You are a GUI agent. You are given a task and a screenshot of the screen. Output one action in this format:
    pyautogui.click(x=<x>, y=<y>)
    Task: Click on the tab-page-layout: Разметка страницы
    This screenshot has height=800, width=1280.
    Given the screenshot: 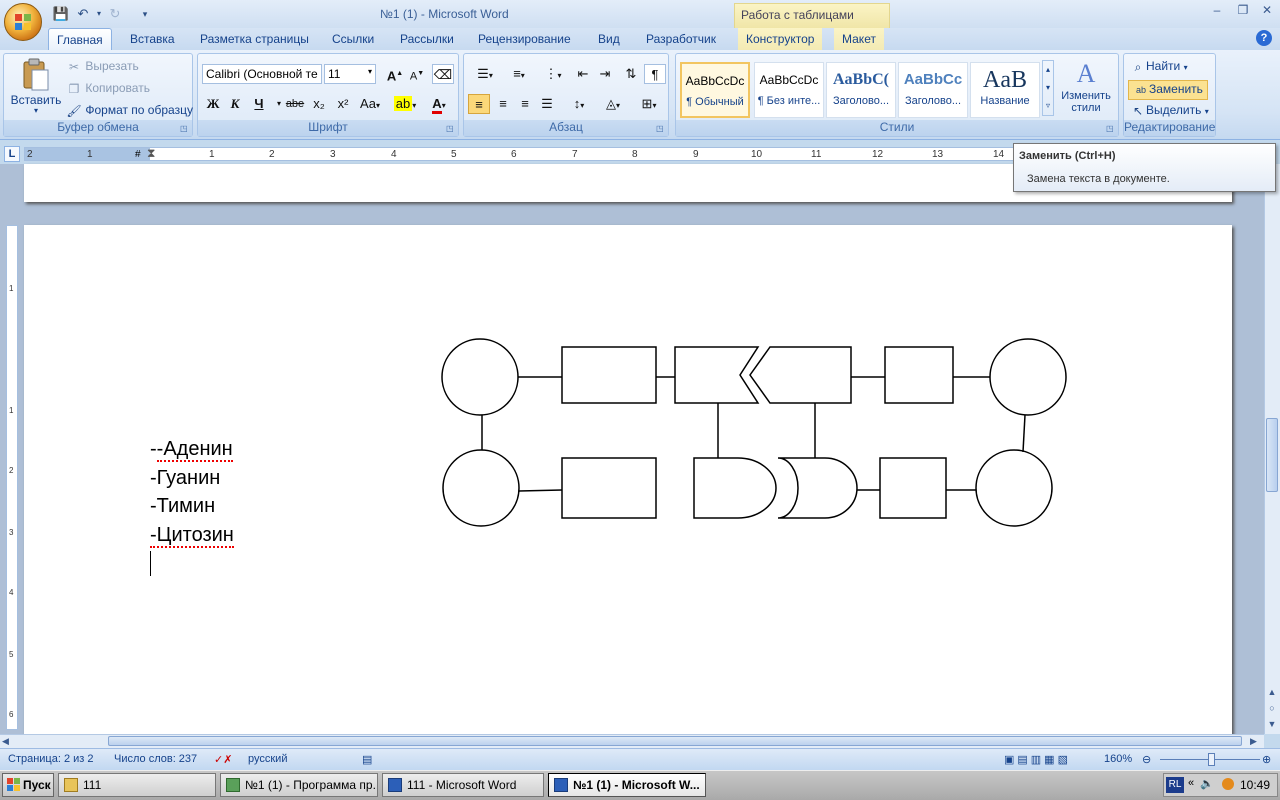 What is the action you would take?
    pyautogui.click(x=254, y=39)
    